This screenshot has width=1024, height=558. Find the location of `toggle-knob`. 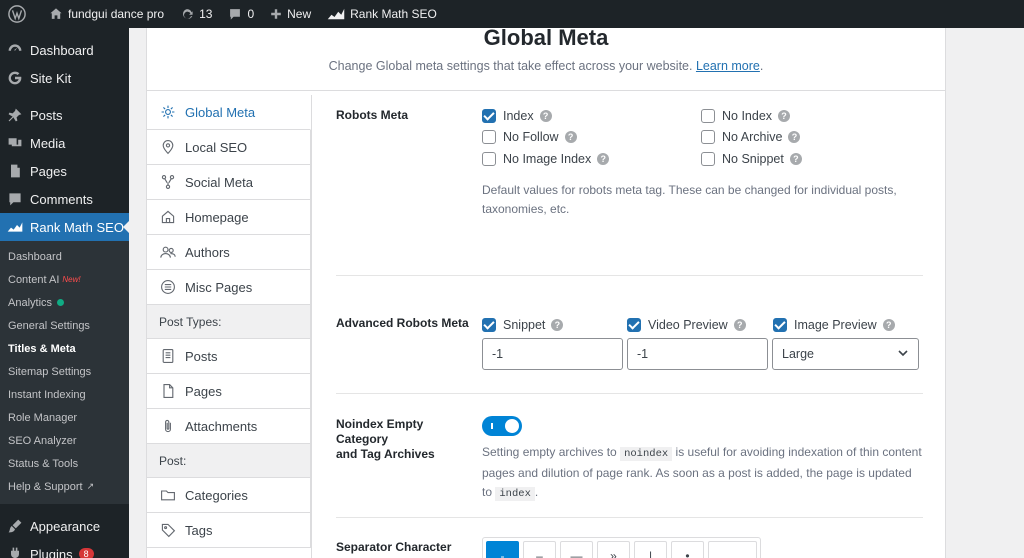

toggle-knob is located at coordinates (512, 426).